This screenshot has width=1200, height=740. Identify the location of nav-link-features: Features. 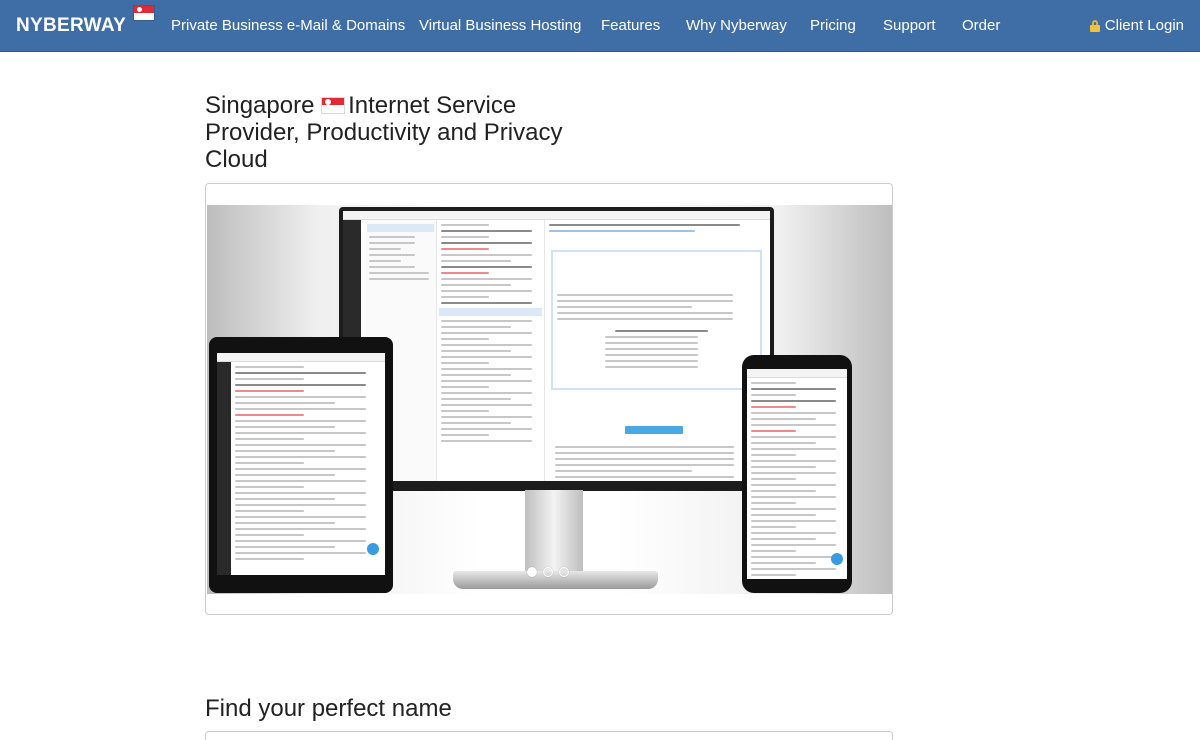
(630, 25).